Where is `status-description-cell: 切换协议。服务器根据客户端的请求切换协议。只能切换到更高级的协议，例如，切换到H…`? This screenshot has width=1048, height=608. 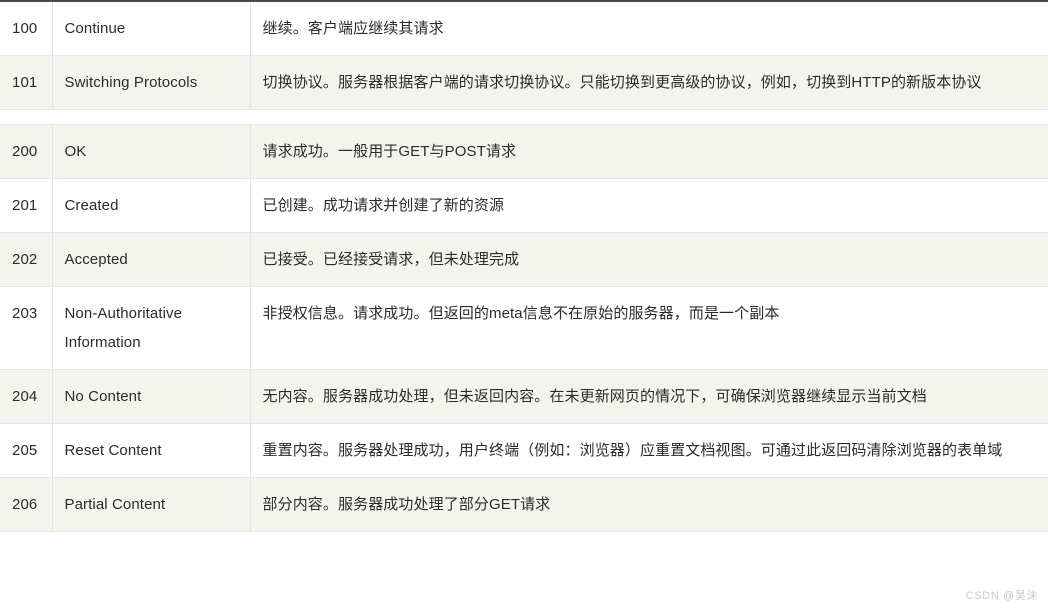
status-description-cell: 切换协议。服务器根据客户端的请求切换协议。只能切换到更高级的协议，例如，切换到H… is located at coordinates (649, 82).